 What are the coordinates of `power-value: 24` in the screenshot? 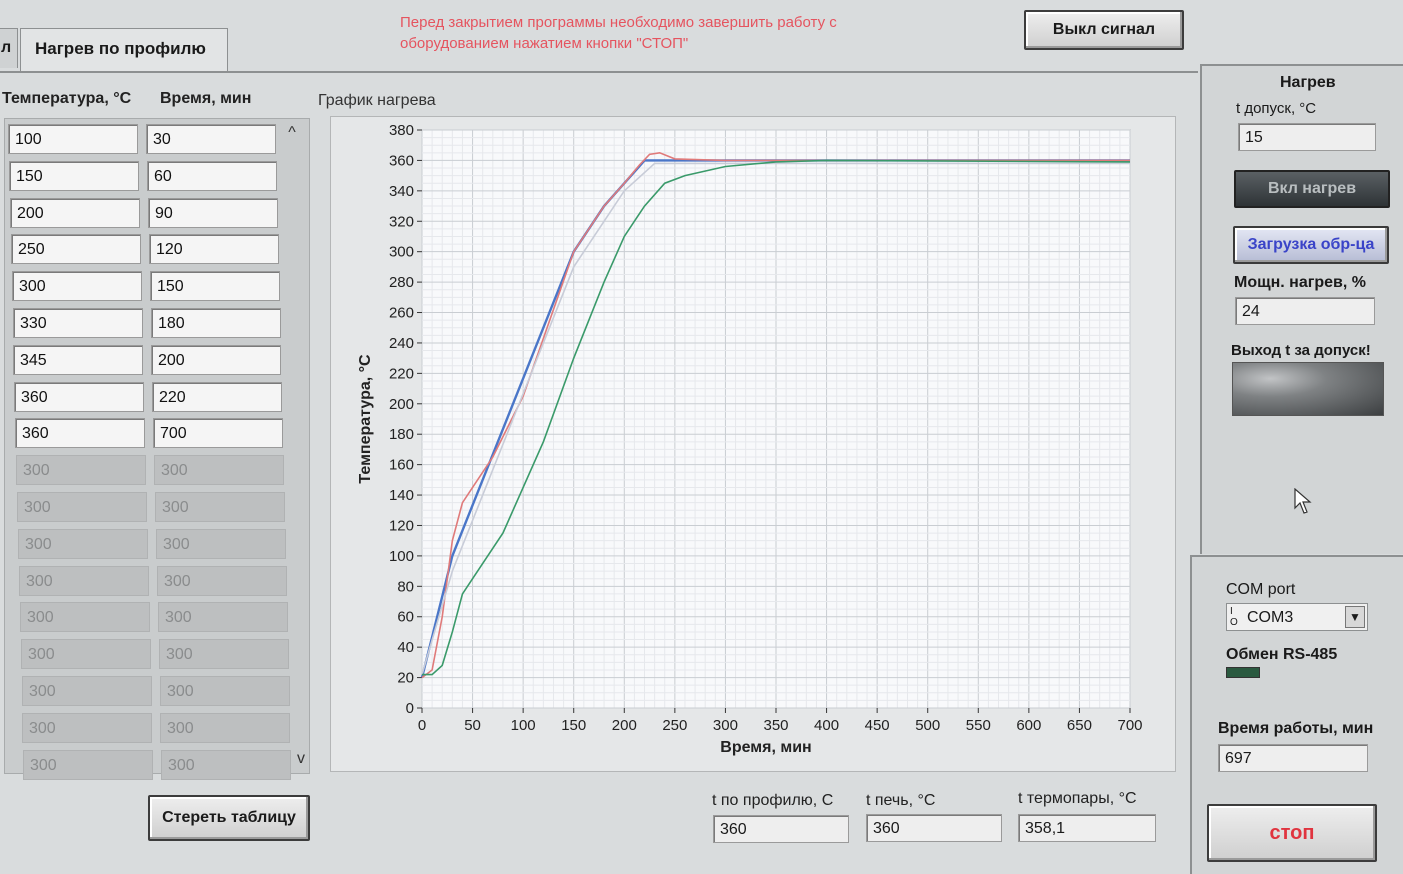 It's located at (1305, 311).